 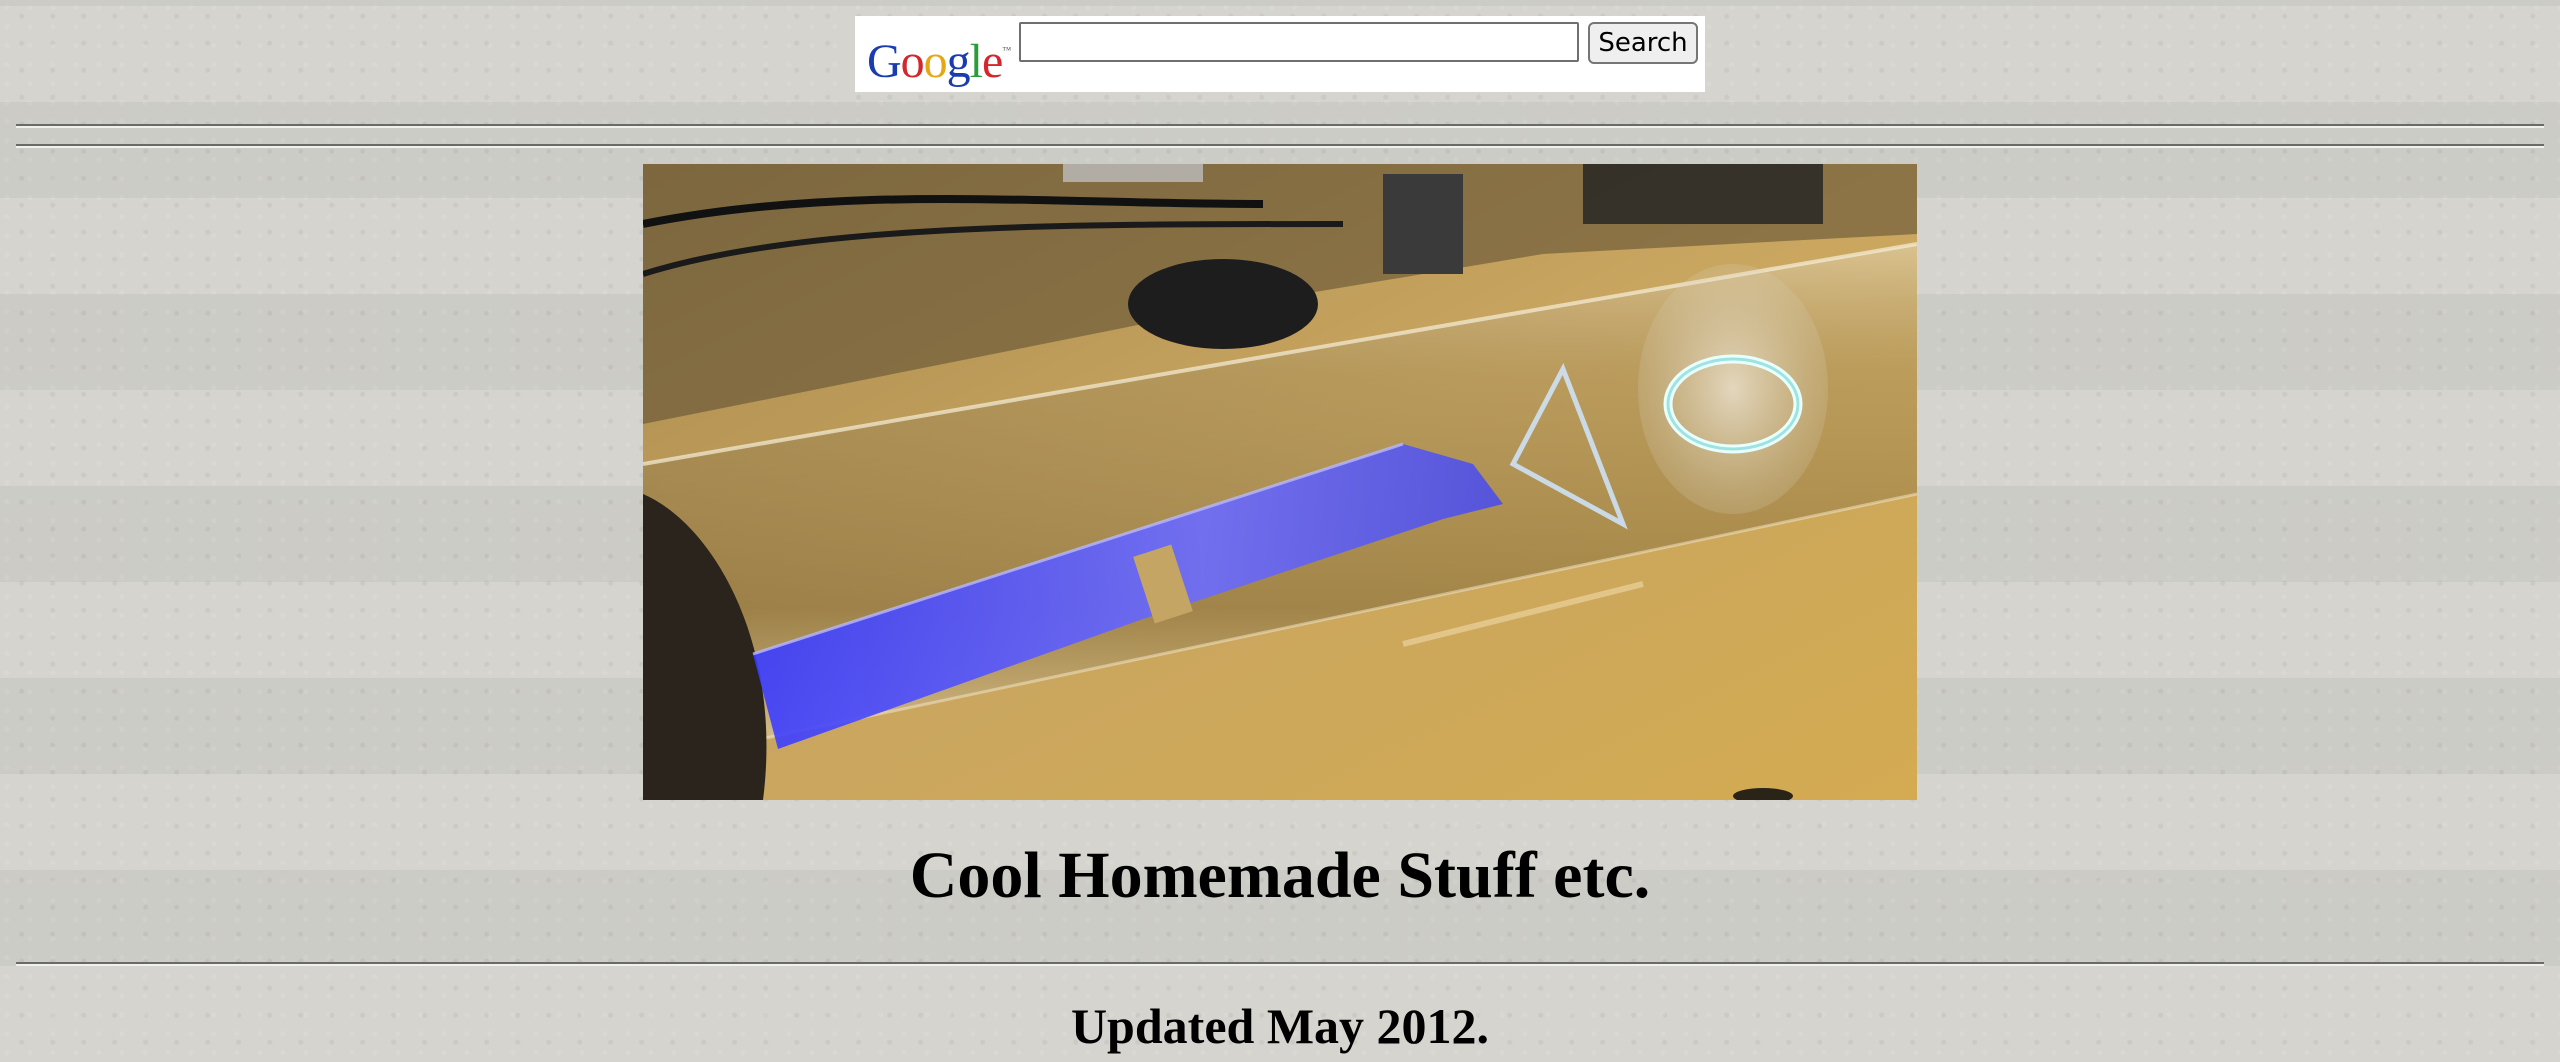 What do you see at coordinates (884, 61) in the screenshot?
I see `logo-letter: G` at bounding box center [884, 61].